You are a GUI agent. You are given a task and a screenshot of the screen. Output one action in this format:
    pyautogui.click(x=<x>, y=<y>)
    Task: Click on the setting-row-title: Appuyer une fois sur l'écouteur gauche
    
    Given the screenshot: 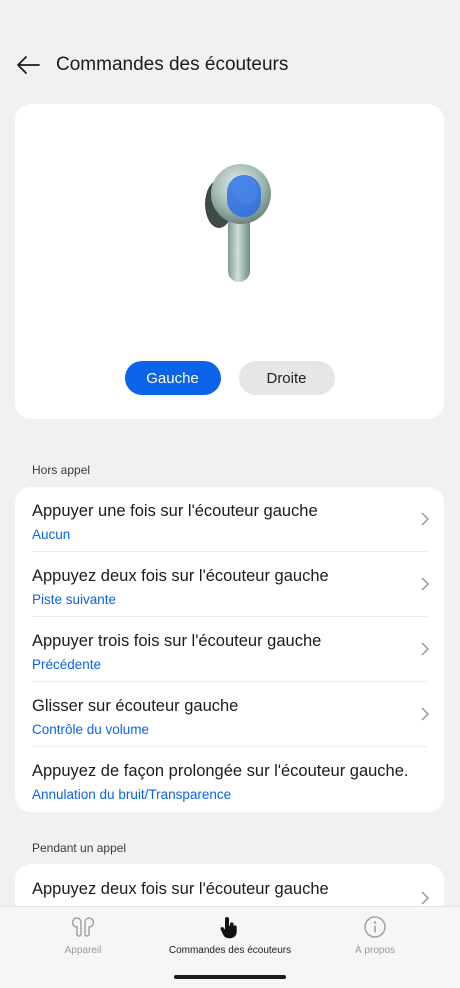 What is the action you would take?
    pyautogui.click(x=175, y=511)
    